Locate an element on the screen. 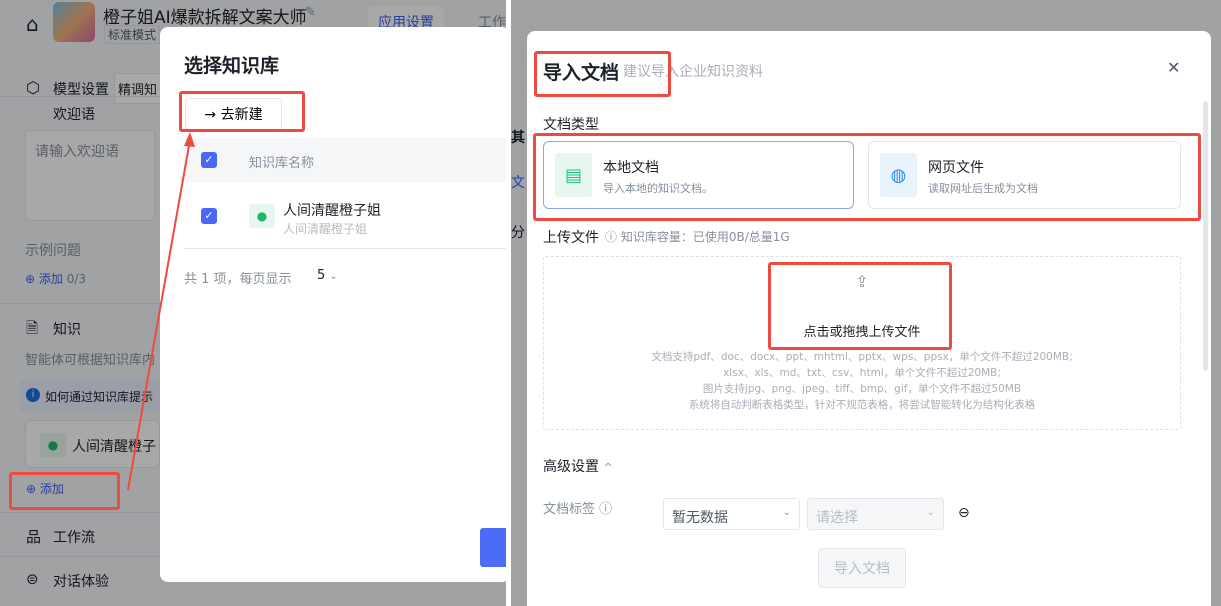 This screenshot has height=606, width=1221. globe-icon: ◍ is located at coordinates (898, 175).